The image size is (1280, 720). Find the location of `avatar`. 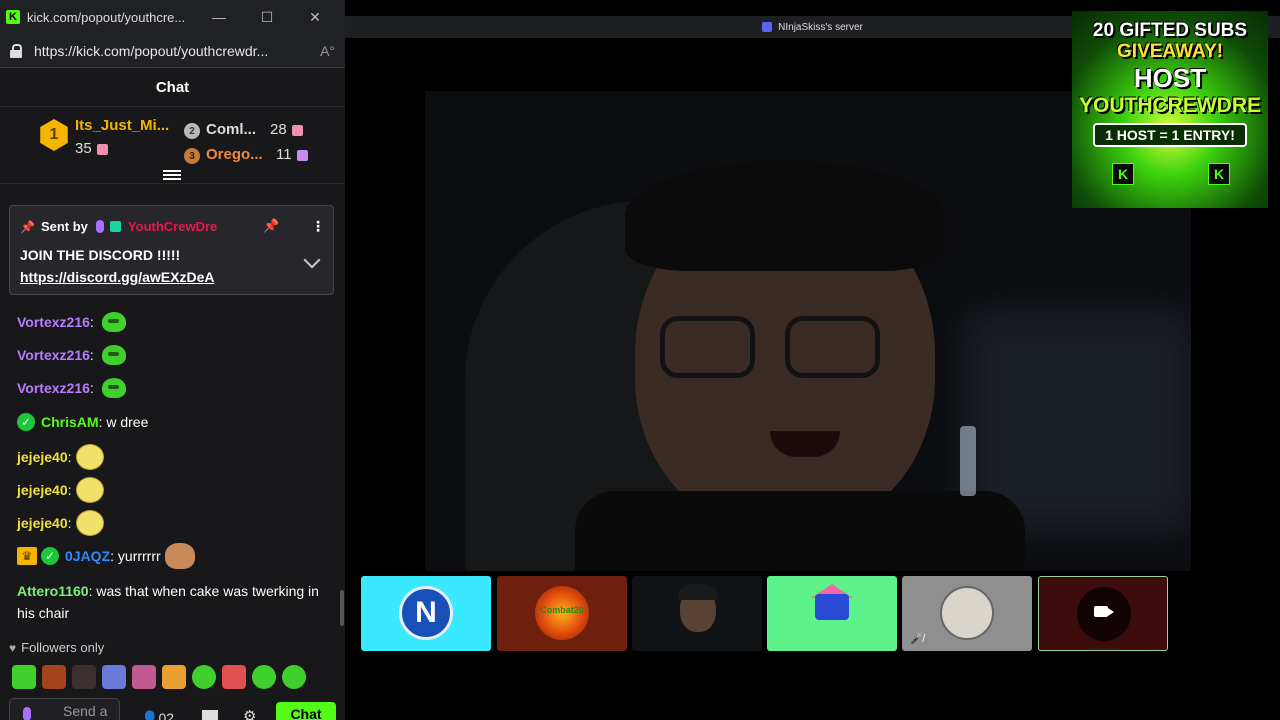

avatar is located at coordinates (967, 613).